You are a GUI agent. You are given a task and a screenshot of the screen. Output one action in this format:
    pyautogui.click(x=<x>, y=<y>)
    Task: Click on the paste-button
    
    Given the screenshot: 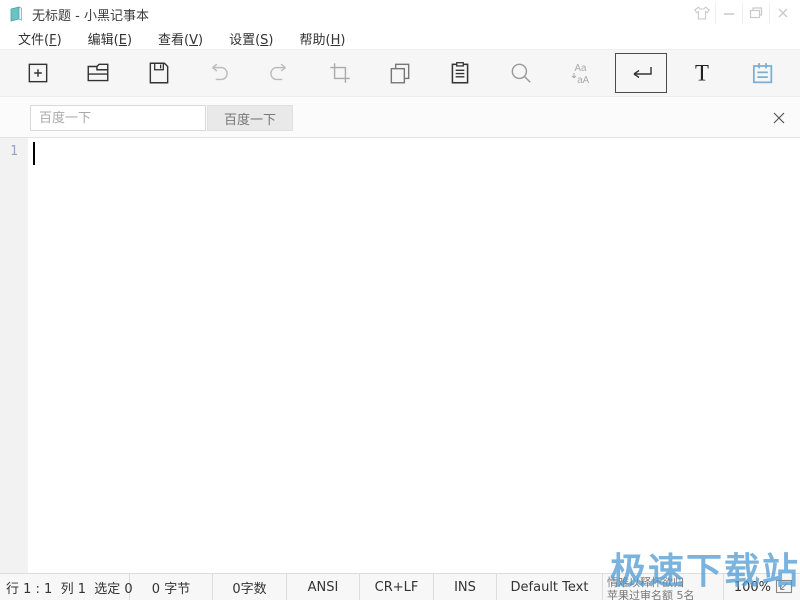 What is the action you would take?
    pyautogui.click(x=460, y=73)
    